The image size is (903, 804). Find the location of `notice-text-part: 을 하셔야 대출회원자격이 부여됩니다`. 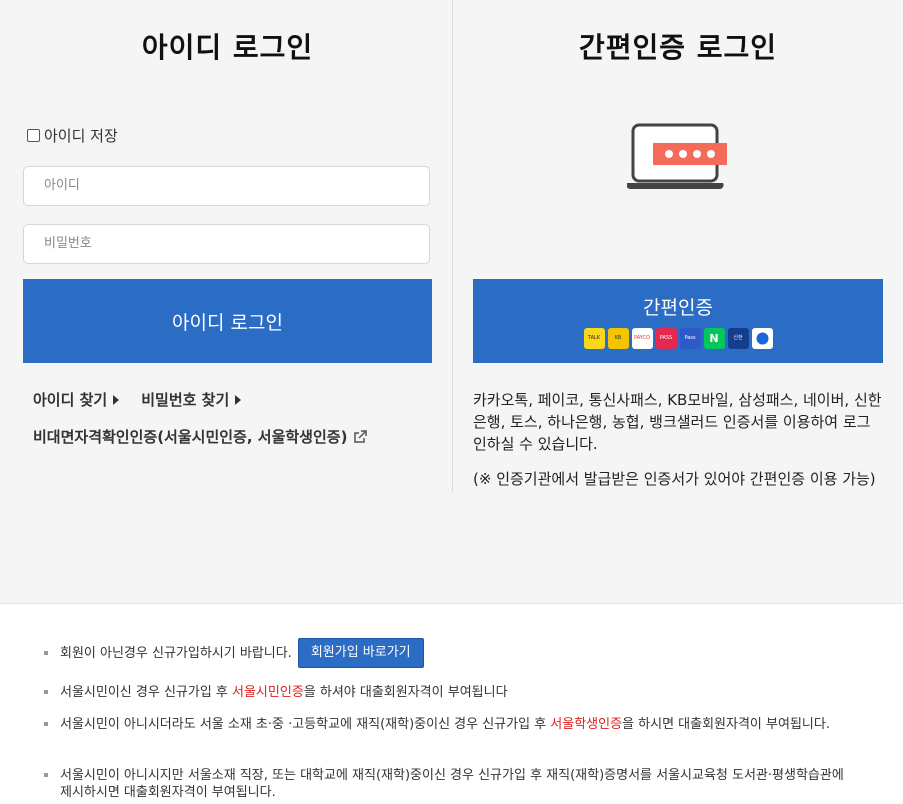

notice-text-part: 을 하셔야 대출회원자격이 부여됩니다 is located at coordinates (405, 692).